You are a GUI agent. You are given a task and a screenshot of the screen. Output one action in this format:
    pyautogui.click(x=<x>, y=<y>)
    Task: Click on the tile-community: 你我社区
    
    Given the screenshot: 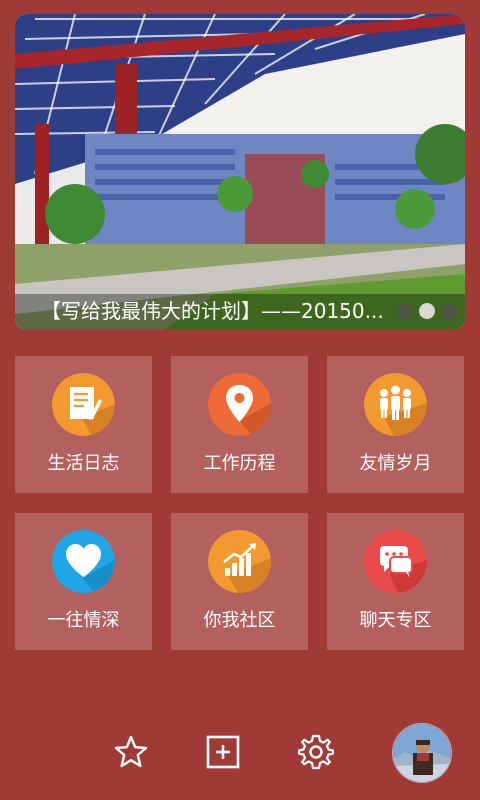 What is the action you would take?
    pyautogui.click(x=239, y=581)
    